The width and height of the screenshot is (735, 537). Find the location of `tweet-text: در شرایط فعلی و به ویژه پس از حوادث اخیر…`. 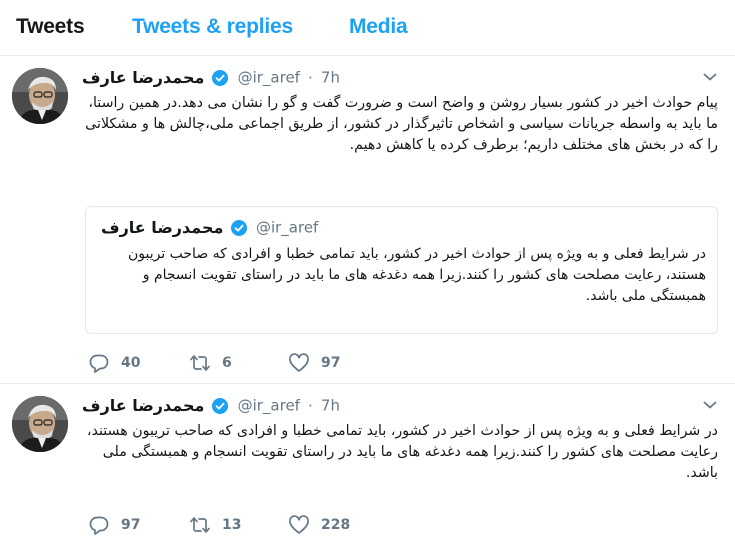

tweet-text: در شرایط فعلی و به ویژه پس از حوادث اخیر… is located at coordinates (402, 452).